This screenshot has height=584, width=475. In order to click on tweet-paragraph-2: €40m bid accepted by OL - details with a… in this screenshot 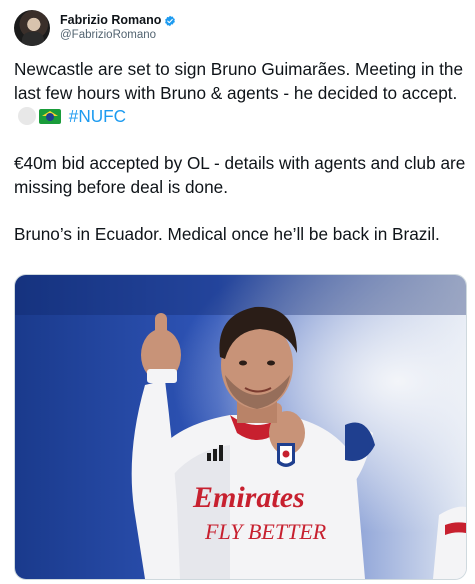, I will do `click(242, 175)`.